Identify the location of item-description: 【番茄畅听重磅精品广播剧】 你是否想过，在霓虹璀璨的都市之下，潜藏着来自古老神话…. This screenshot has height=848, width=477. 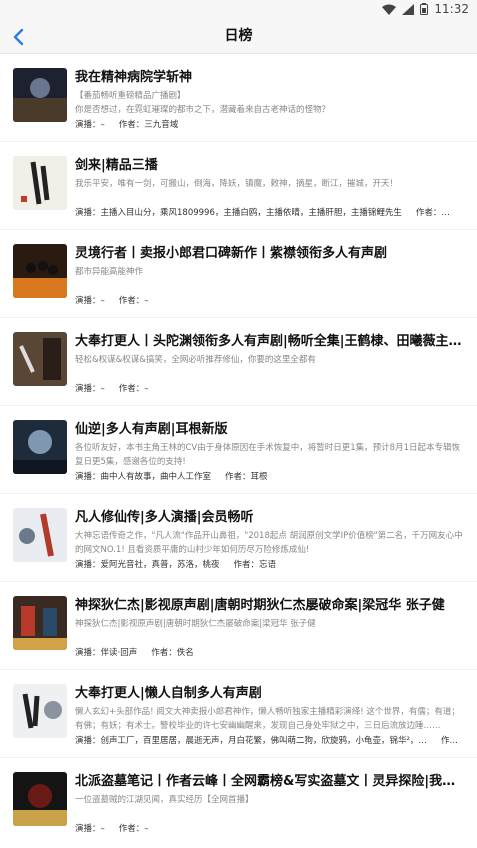
(203, 103).